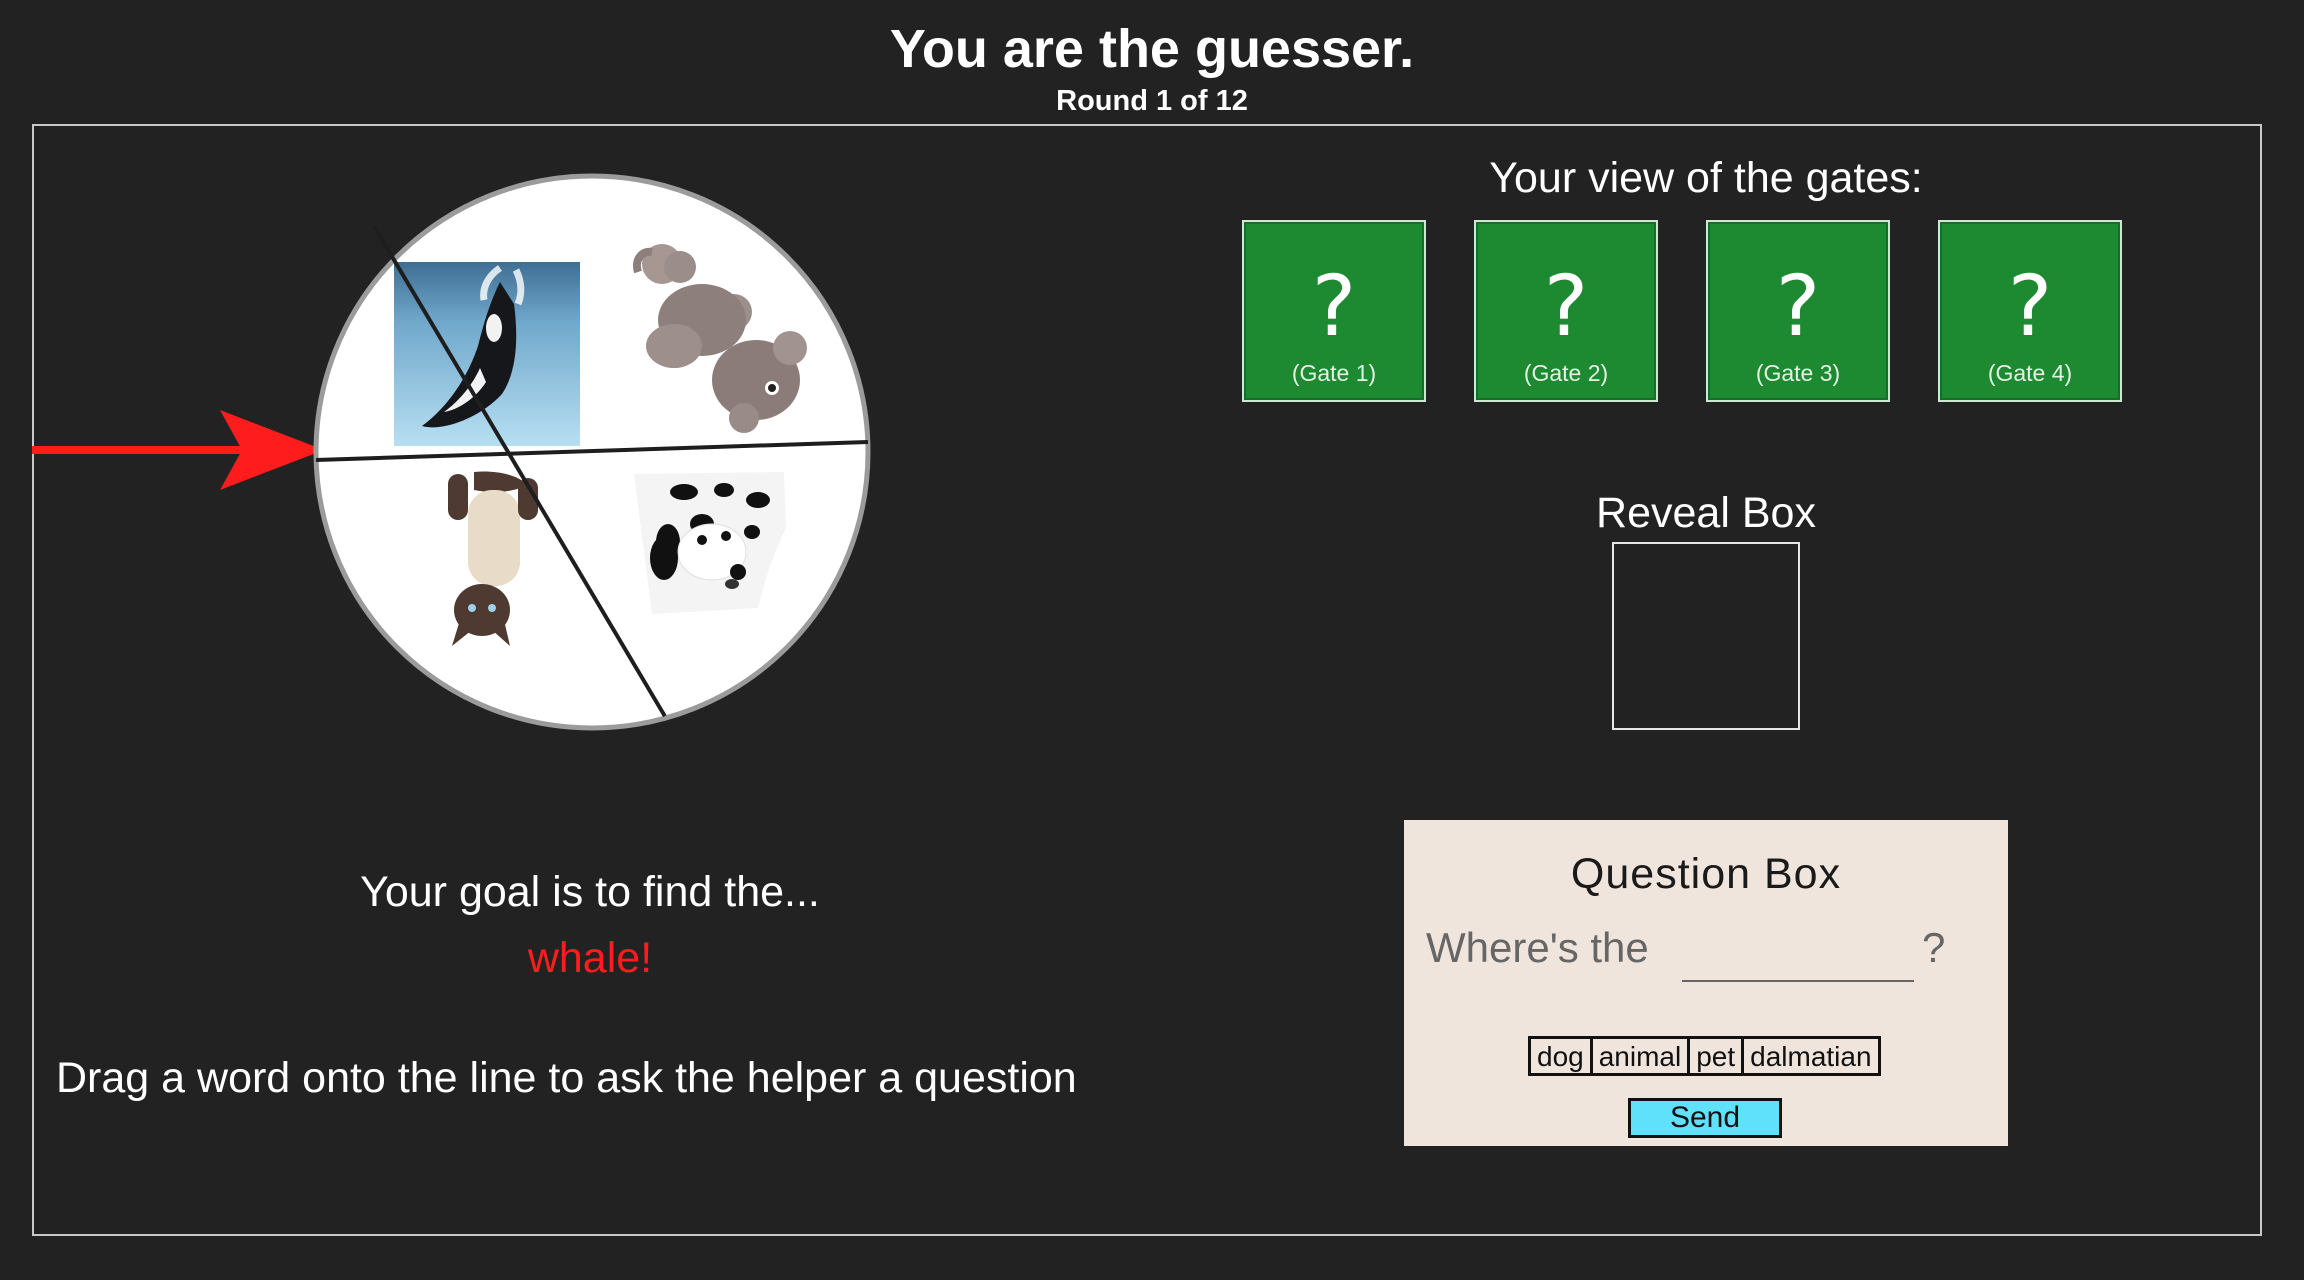 The height and width of the screenshot is (1280, 2304). What do you see at coordinates (1334, 373) in the screenshot?
I see `gate-label: (Gate 1)` at bounding box center [1334, 373].